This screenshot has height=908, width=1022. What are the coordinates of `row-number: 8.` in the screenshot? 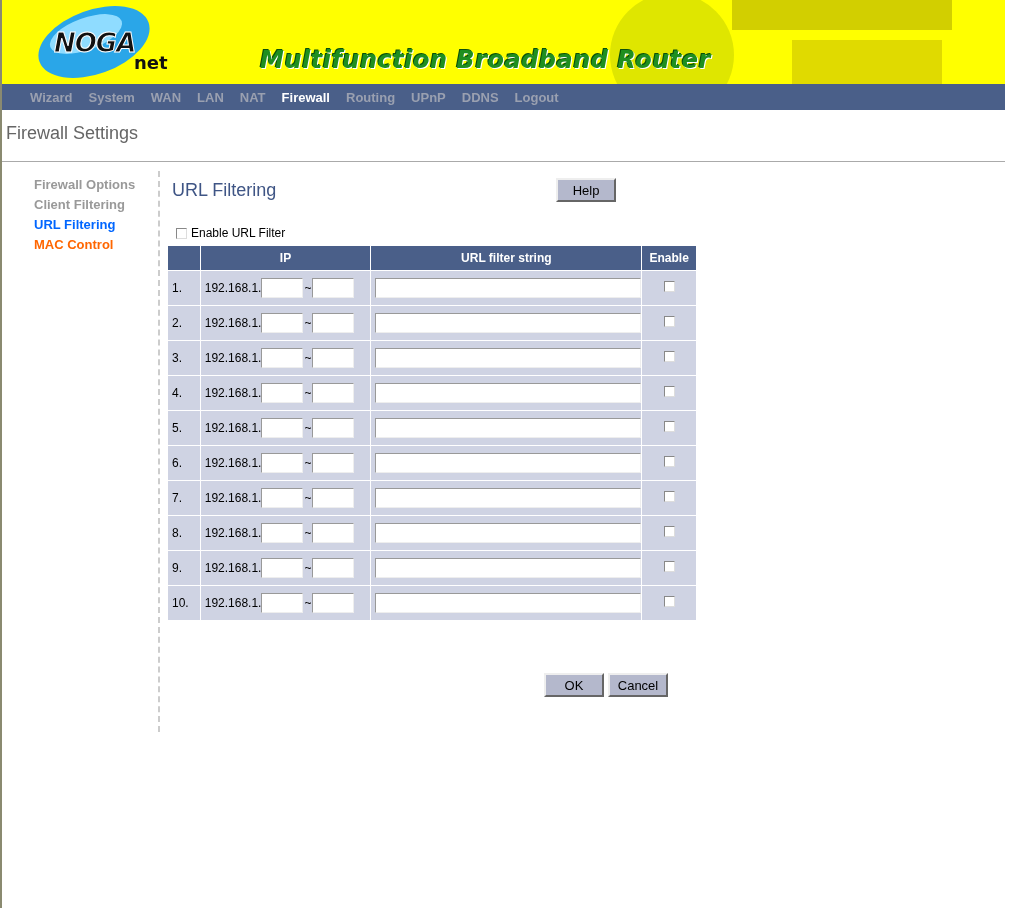 It's located at (184, 533).